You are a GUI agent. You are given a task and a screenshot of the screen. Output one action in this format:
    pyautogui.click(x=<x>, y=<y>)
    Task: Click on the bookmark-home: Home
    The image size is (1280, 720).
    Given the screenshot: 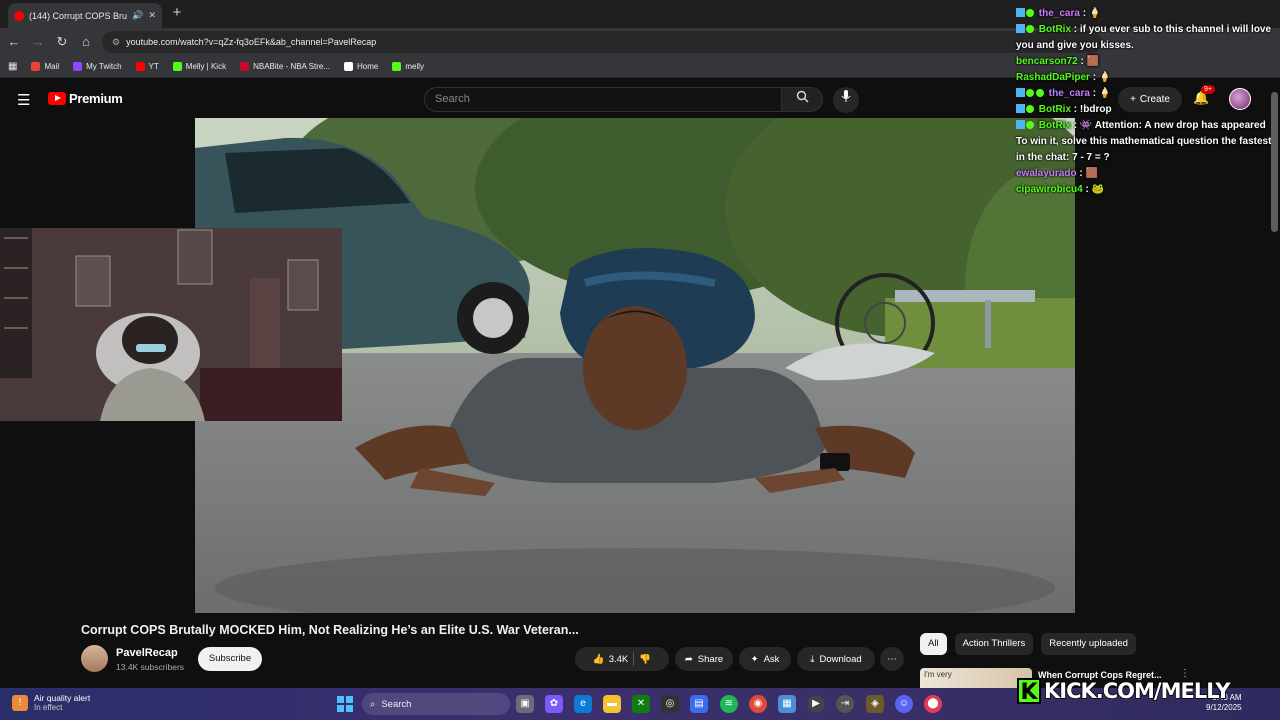 What is the action you would take?
    pyautogui.click(x=361, y=66)
    